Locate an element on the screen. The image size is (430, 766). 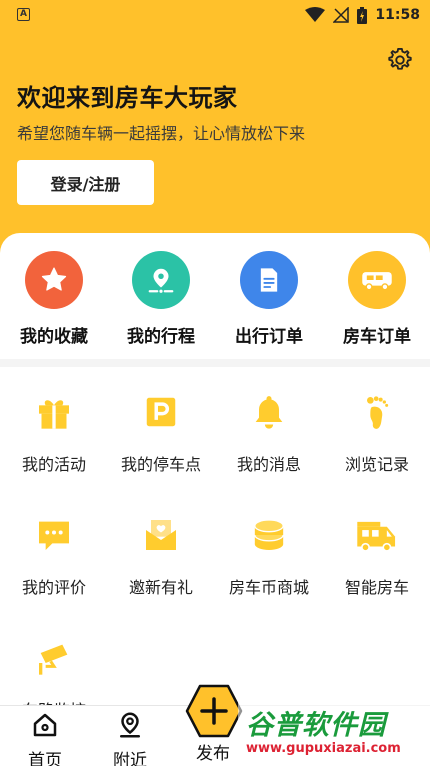
envelope-heart-icon is located at coordinates (161, 535).